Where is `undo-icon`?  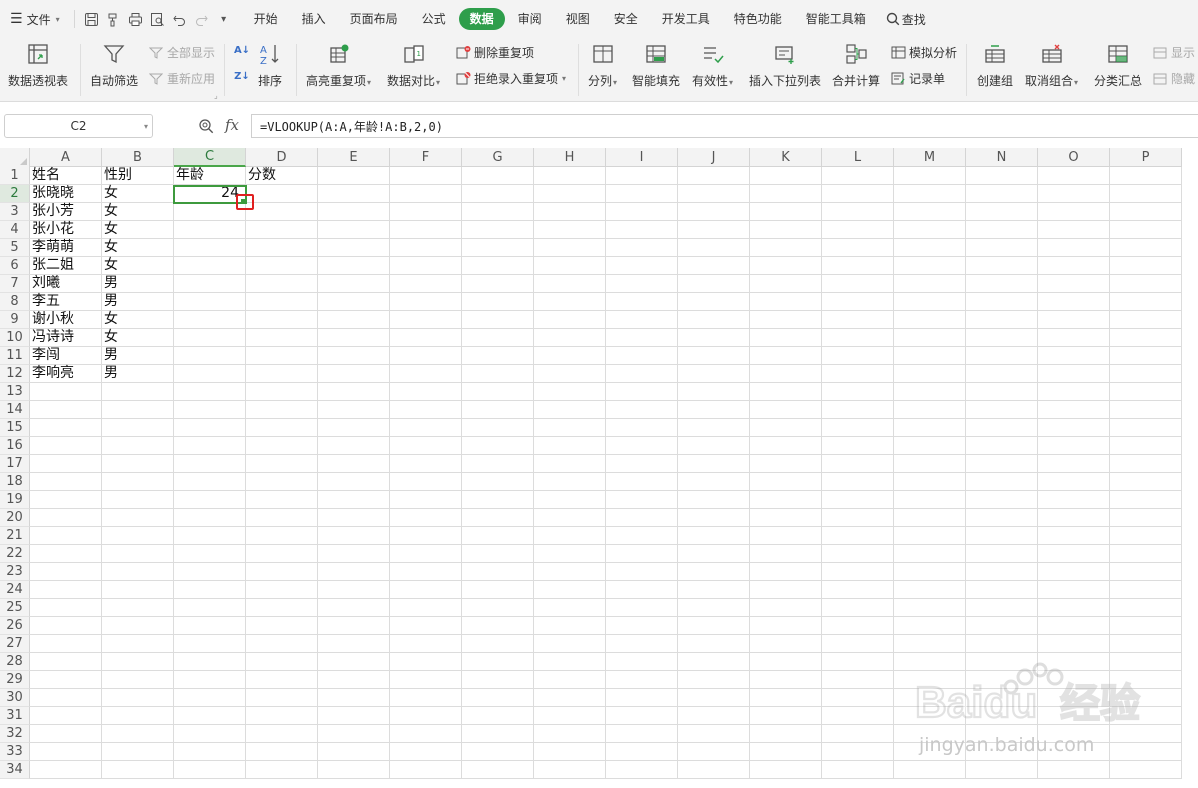
undo-icon is located at coordinates (180, 19).